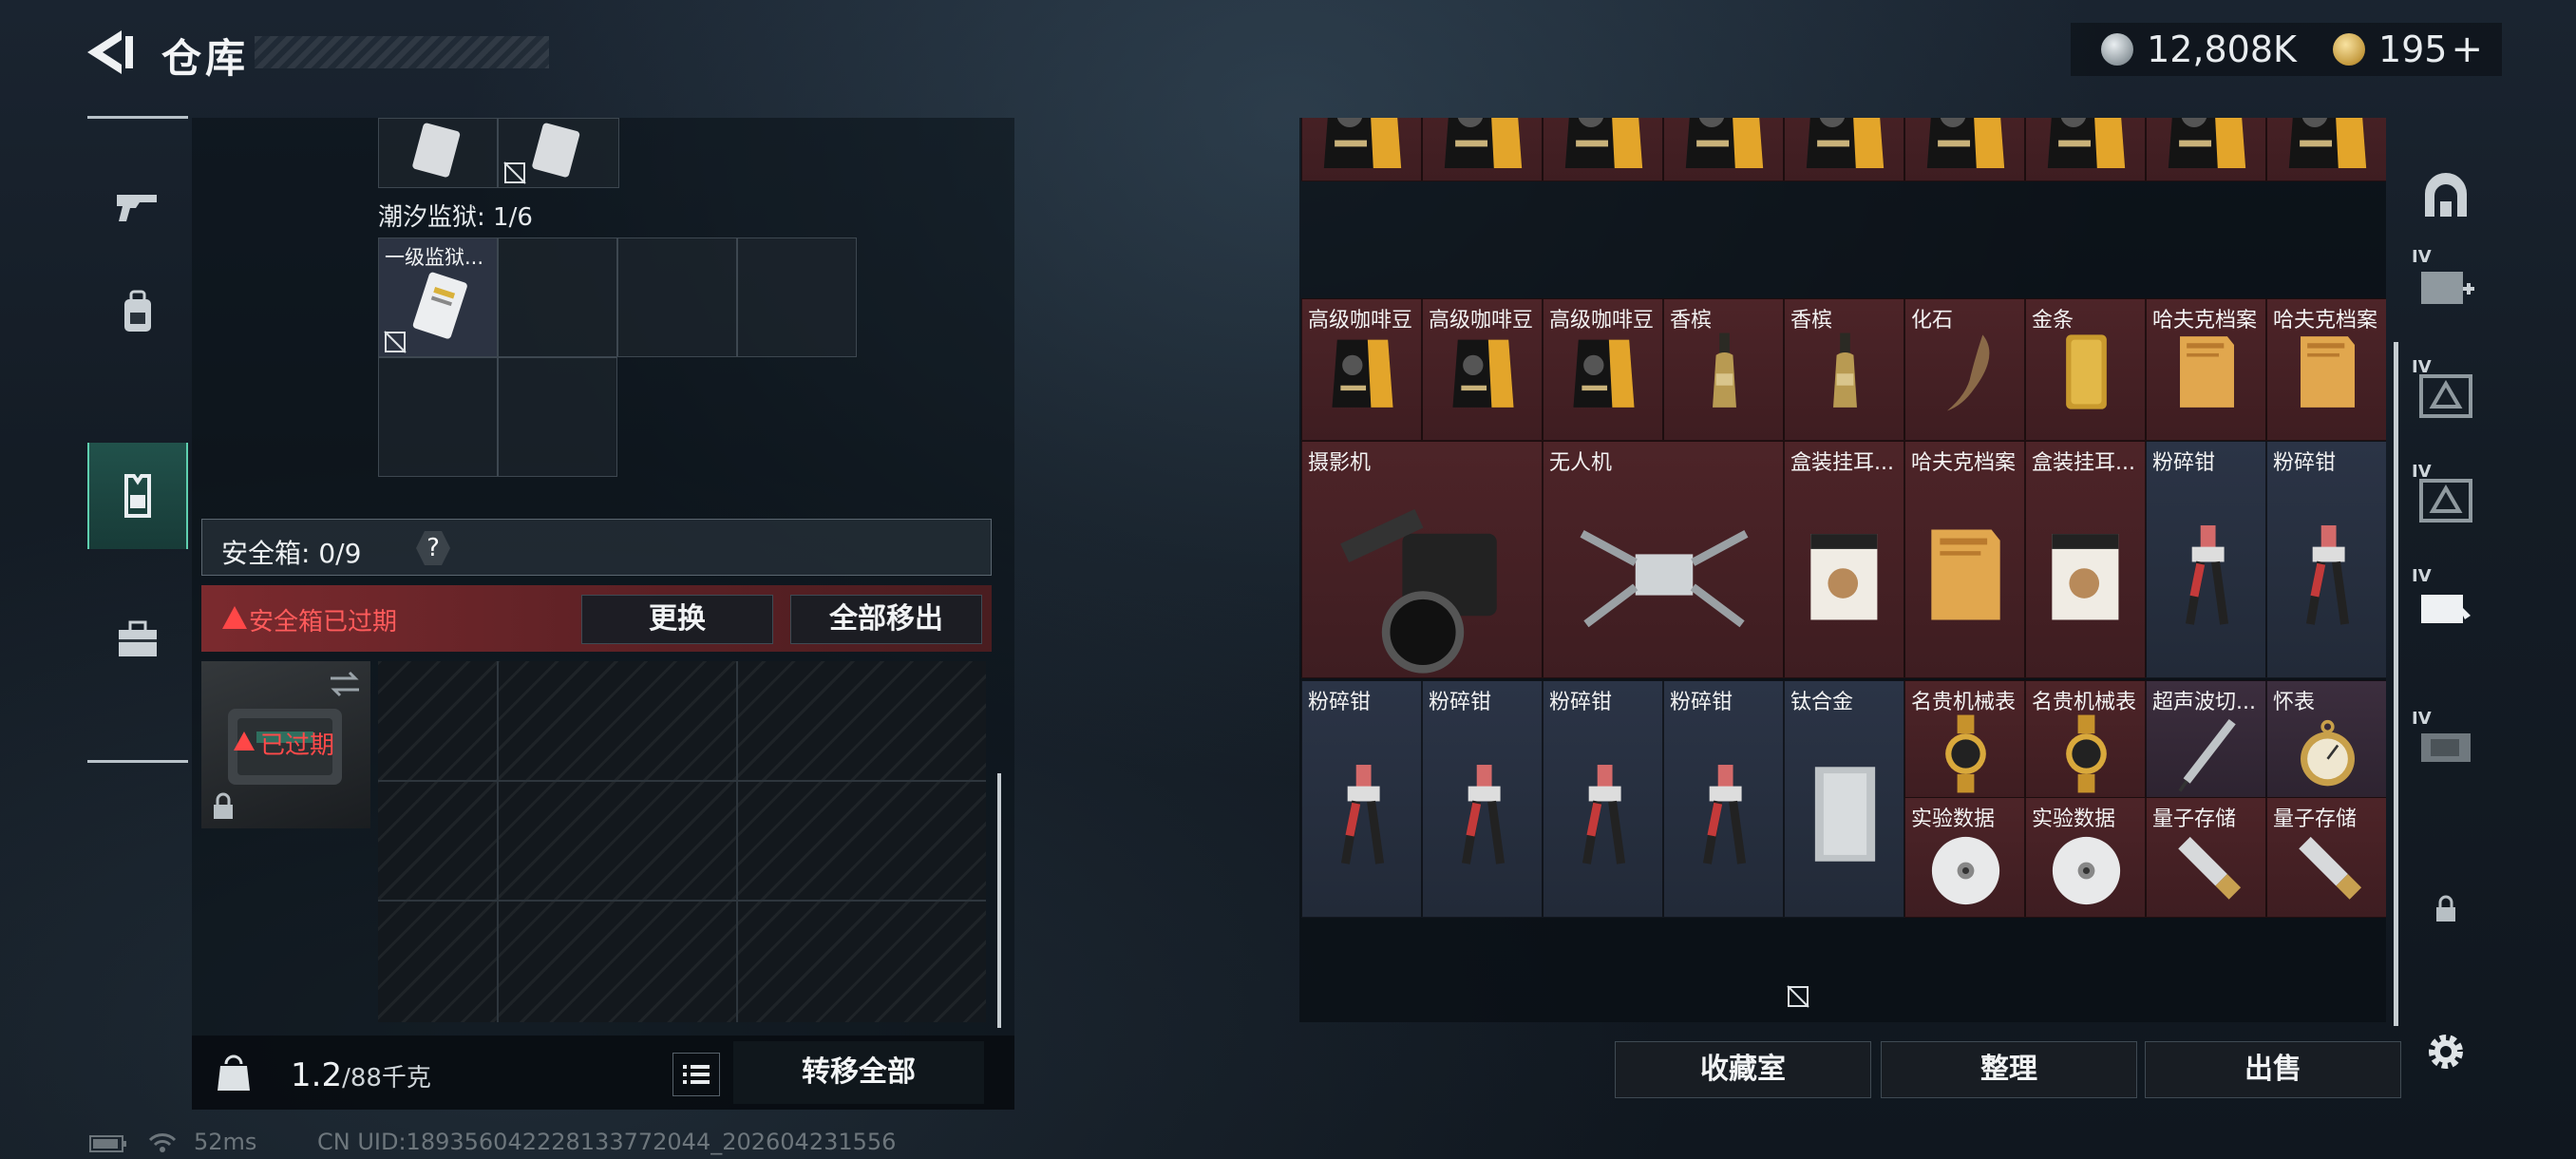  I want to click on storage-item-slot: 化石, so click(1964, 369).